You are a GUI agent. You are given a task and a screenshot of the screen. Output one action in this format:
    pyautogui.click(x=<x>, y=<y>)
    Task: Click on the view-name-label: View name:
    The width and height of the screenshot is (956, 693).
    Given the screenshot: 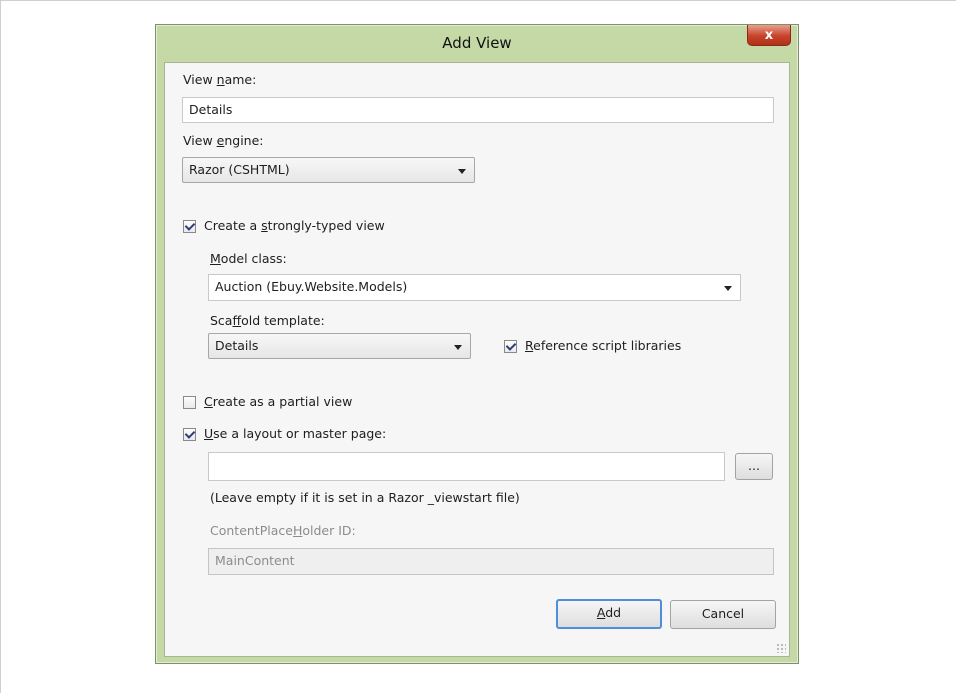 What is the action you would take?
    pyautogui.click(x=220, y=79)
    